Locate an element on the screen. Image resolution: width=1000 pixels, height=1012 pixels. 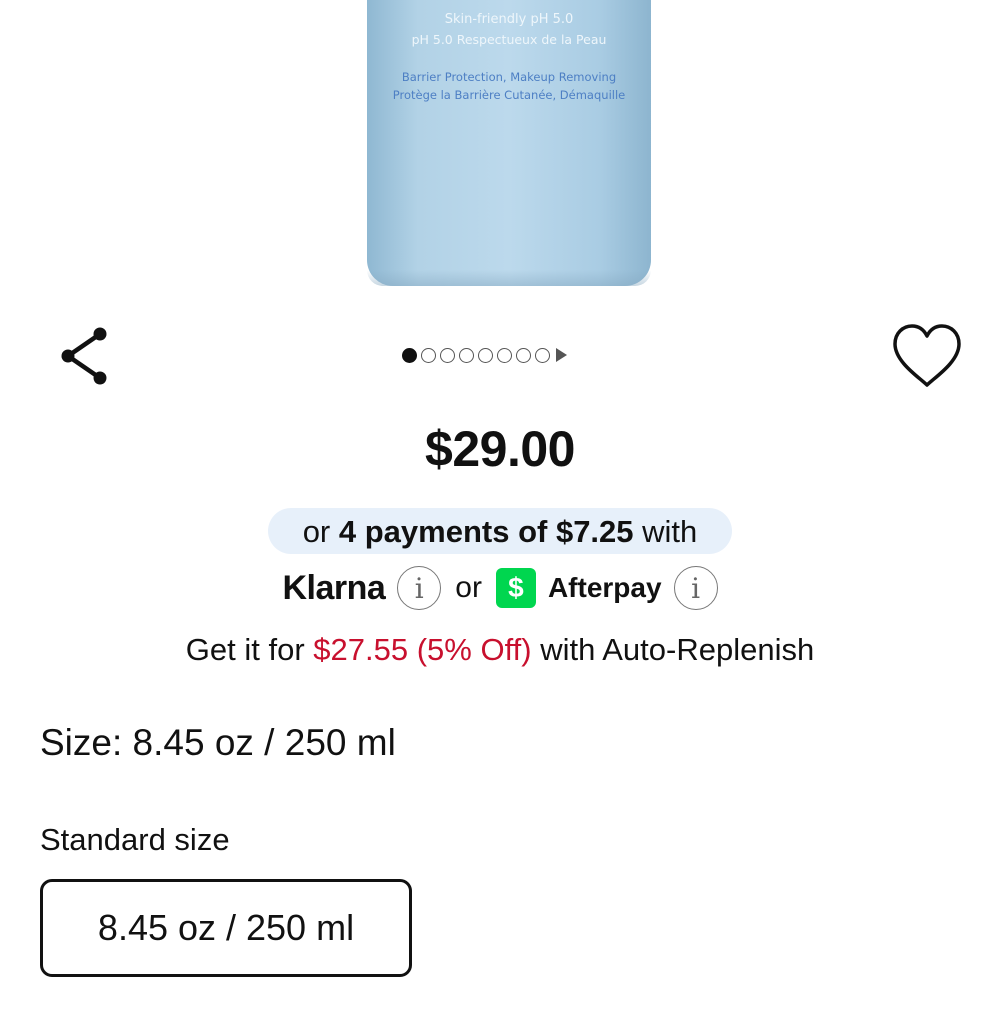
heart-outline-icon is located at coordinates (927, 355).